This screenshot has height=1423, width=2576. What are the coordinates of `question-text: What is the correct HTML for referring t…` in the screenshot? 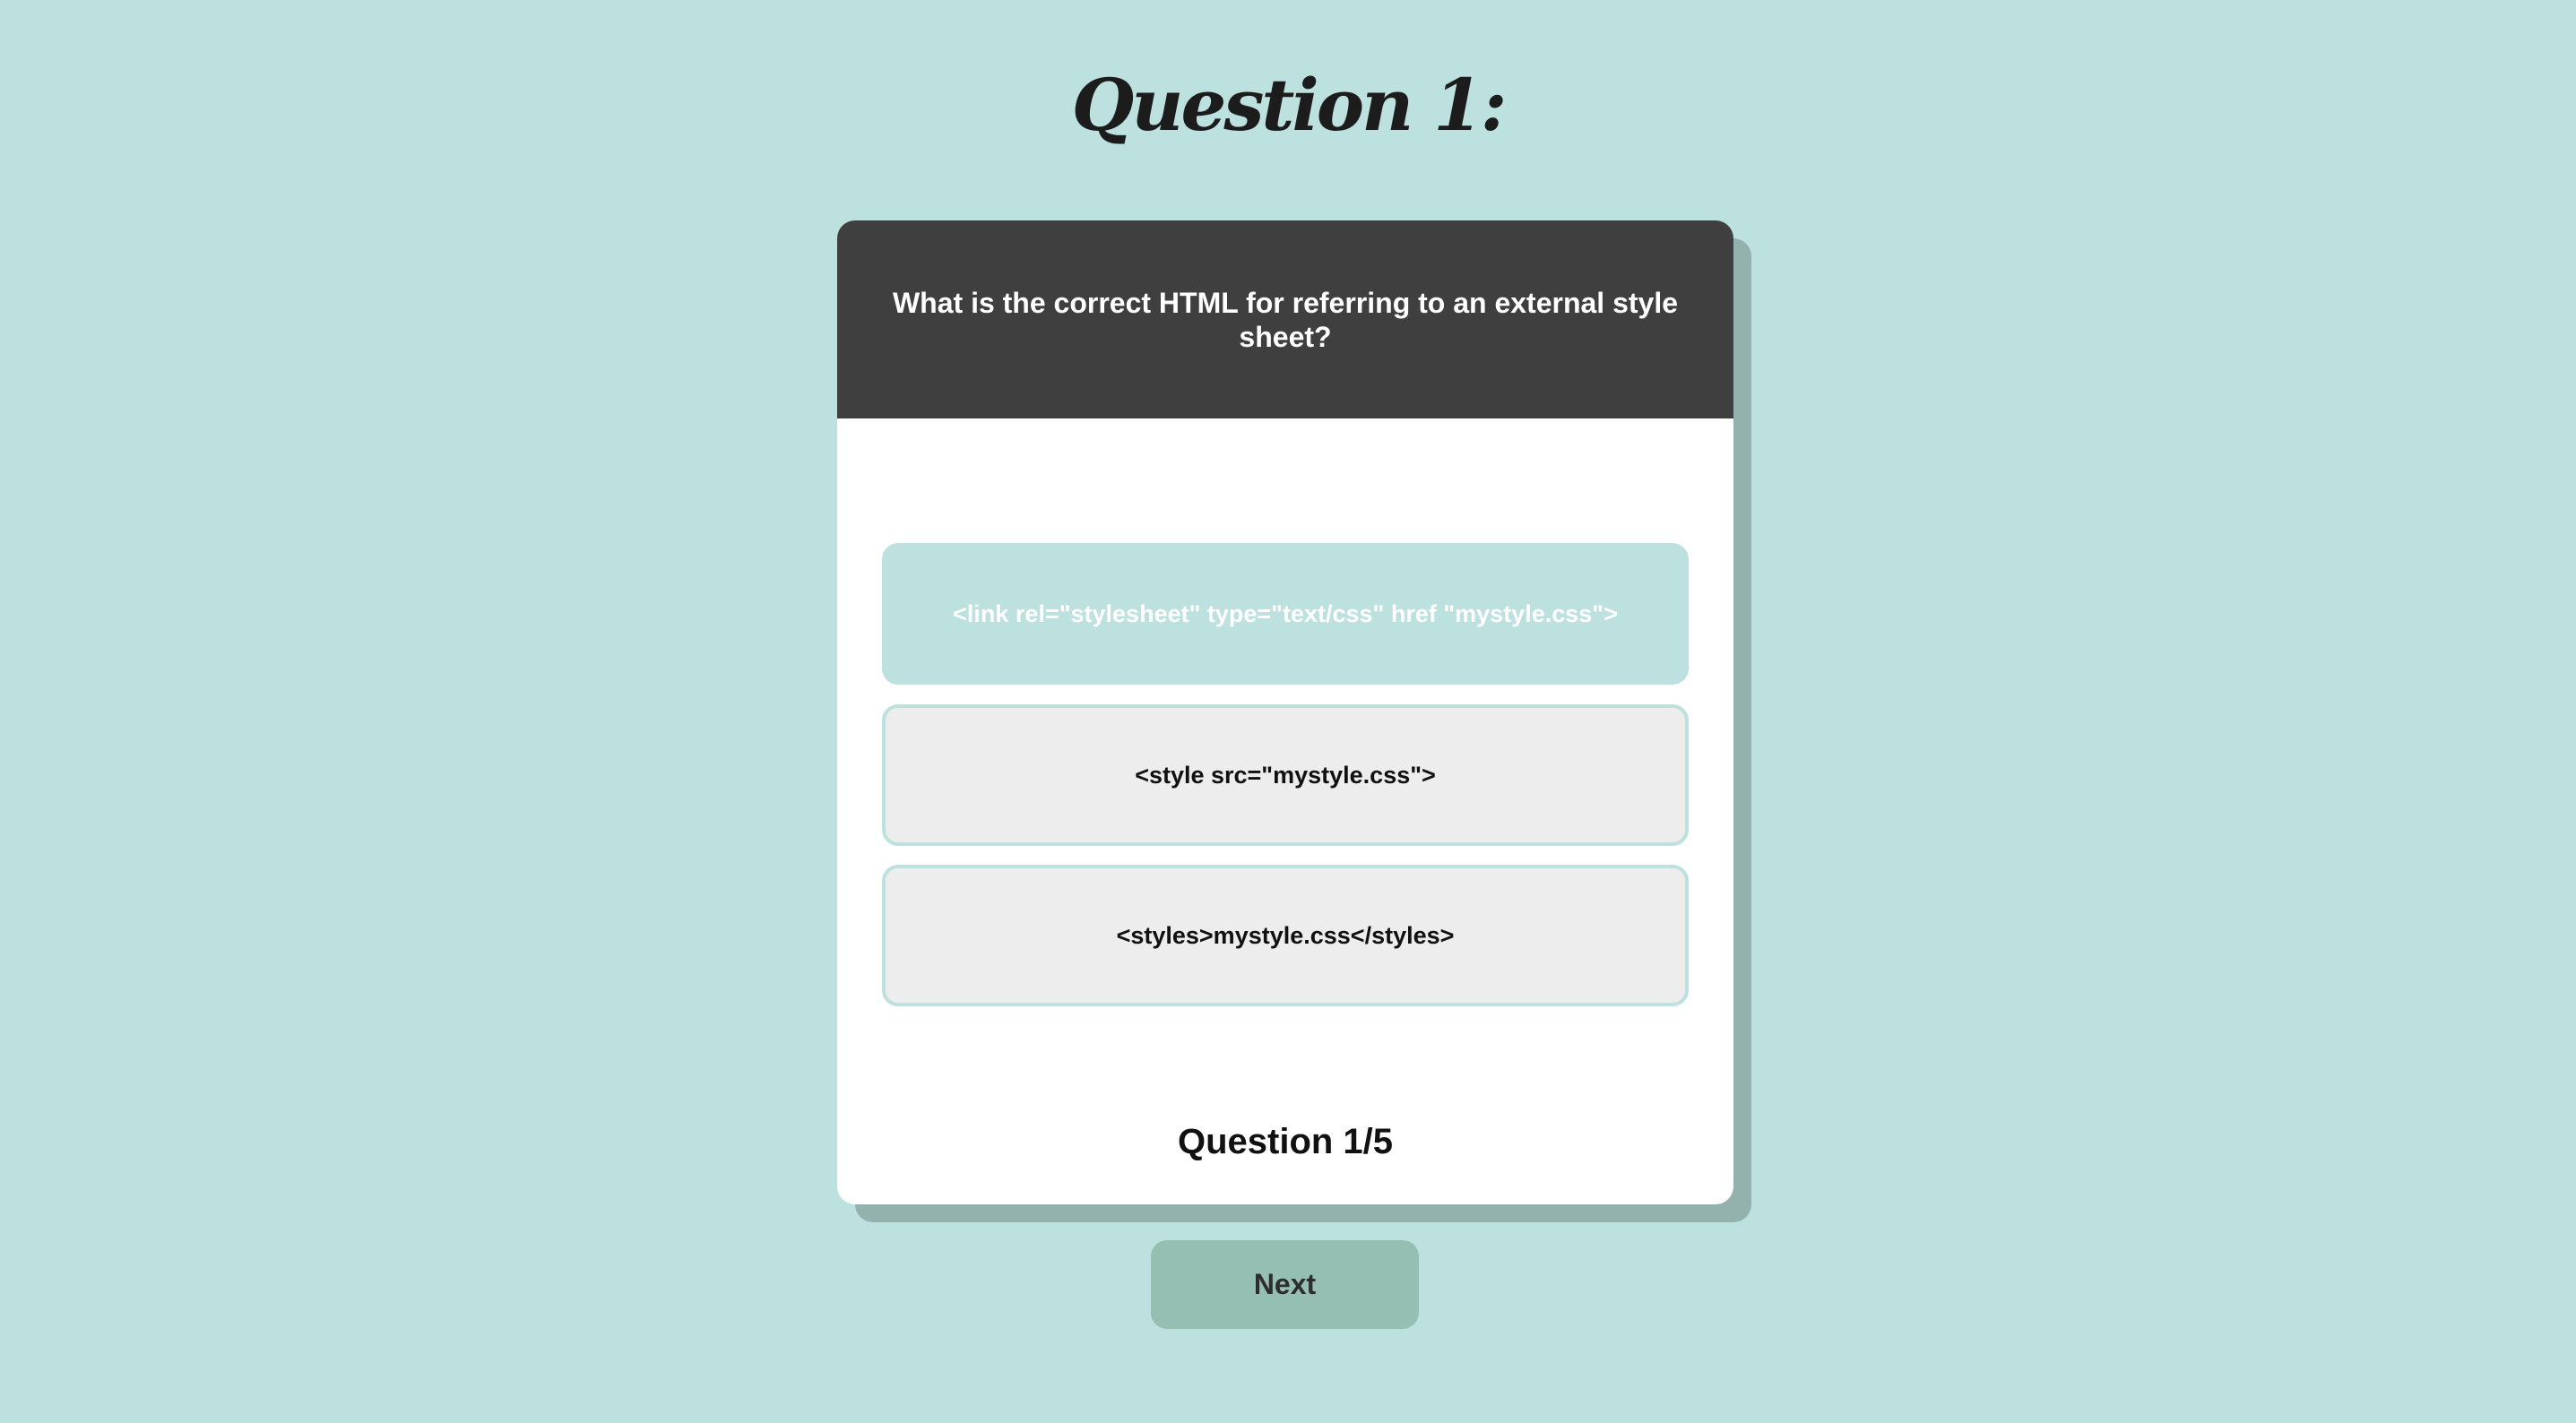 It's located at (1285, 319).